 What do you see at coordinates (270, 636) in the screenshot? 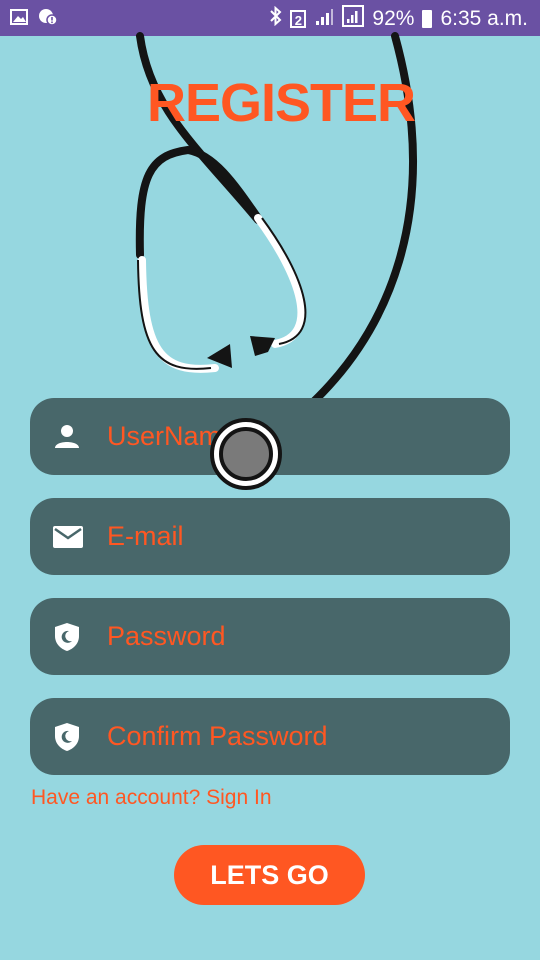
I see `password-field: Password` at bounding box center [270, 636].